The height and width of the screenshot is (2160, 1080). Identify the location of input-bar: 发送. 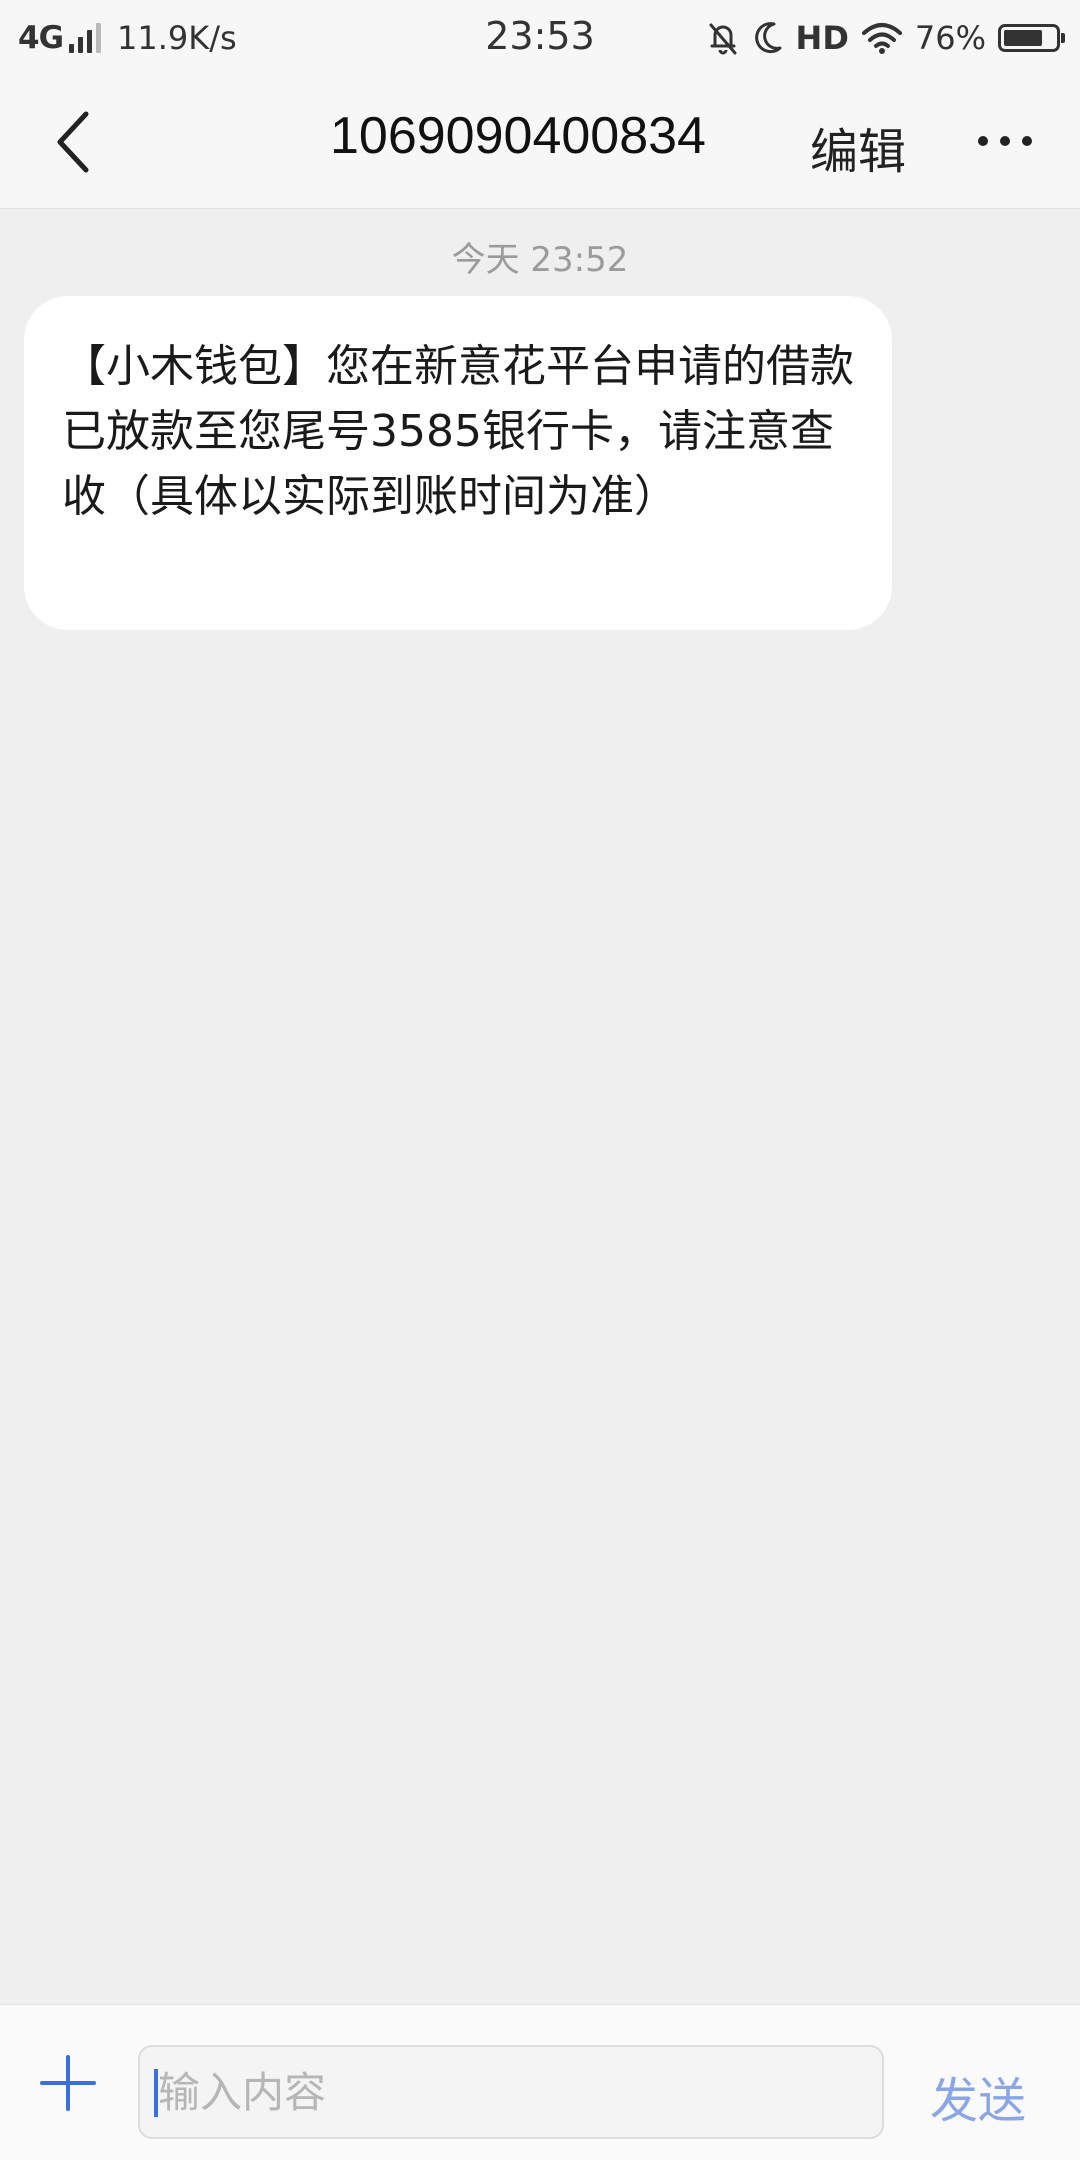
(540, 2082).